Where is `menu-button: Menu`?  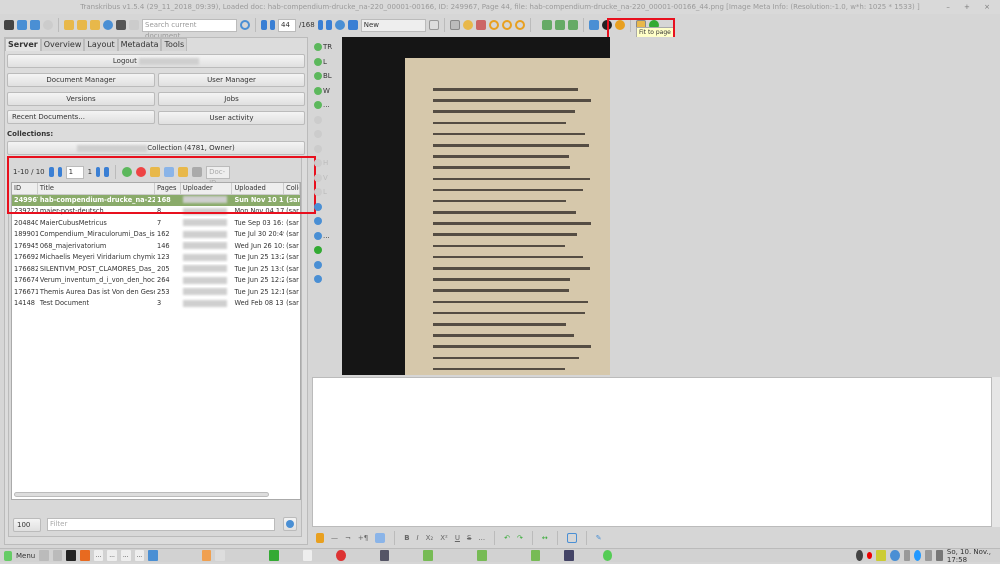
menu-button: Menu is located at coordinates (25, 556).